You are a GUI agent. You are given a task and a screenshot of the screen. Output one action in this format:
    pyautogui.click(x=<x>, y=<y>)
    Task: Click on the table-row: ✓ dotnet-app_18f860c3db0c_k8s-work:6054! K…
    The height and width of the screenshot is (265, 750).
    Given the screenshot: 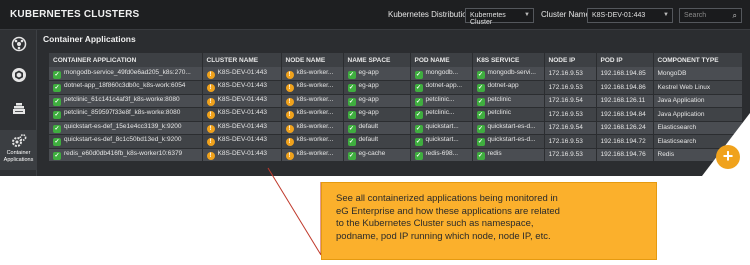 What is the action you would take?
    pyautogui.click(x=395, y=87)
    